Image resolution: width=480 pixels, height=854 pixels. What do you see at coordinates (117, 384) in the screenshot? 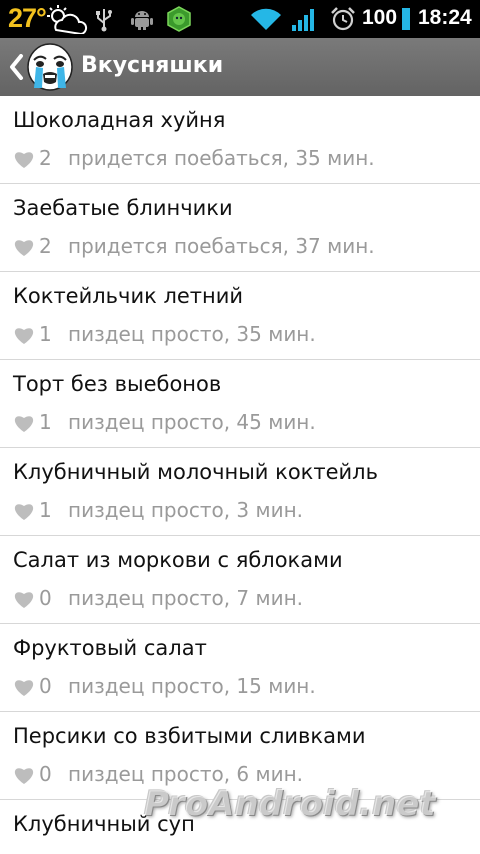
I see `recipe-title: Торт без выебонов` at bounding box center [117, 384].